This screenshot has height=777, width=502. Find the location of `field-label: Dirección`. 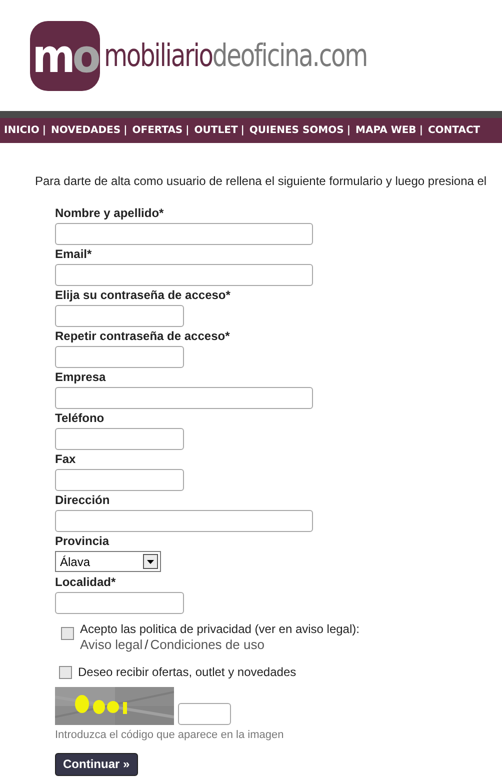

field-label: Dirección is located at coordinates (82, 501).